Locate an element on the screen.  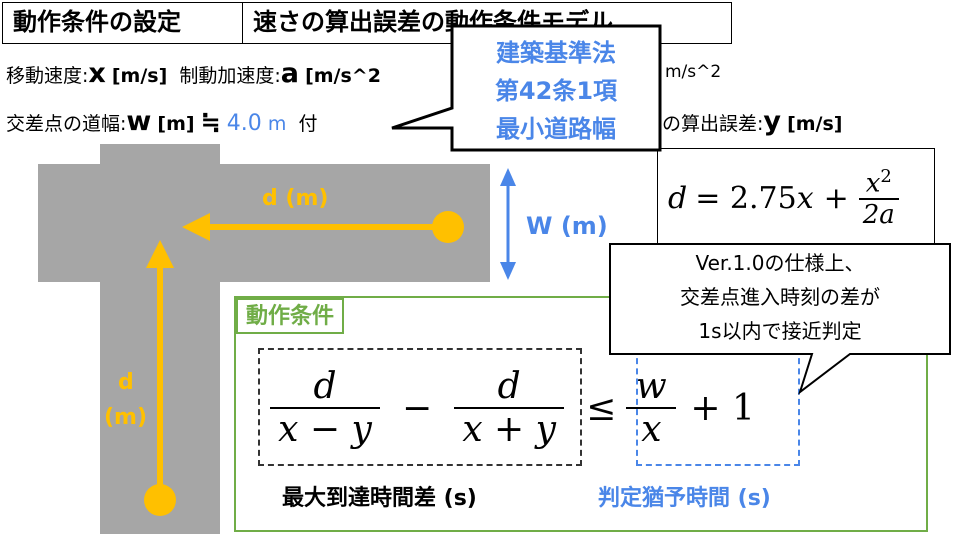
law-callout-line-2: 第42条1項 is located at coordinates (556, 91).